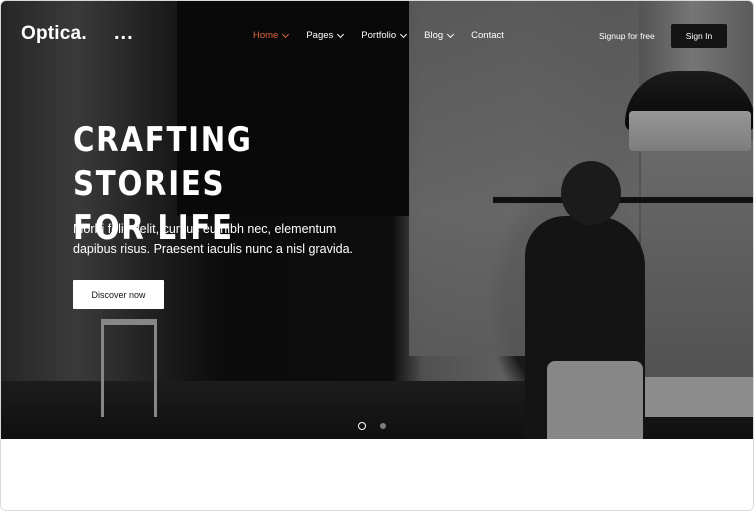 Image resolution: width=754 pixels, height=511 pixels. I want to click on nav-item-pages: Pages, so click(325, 35).